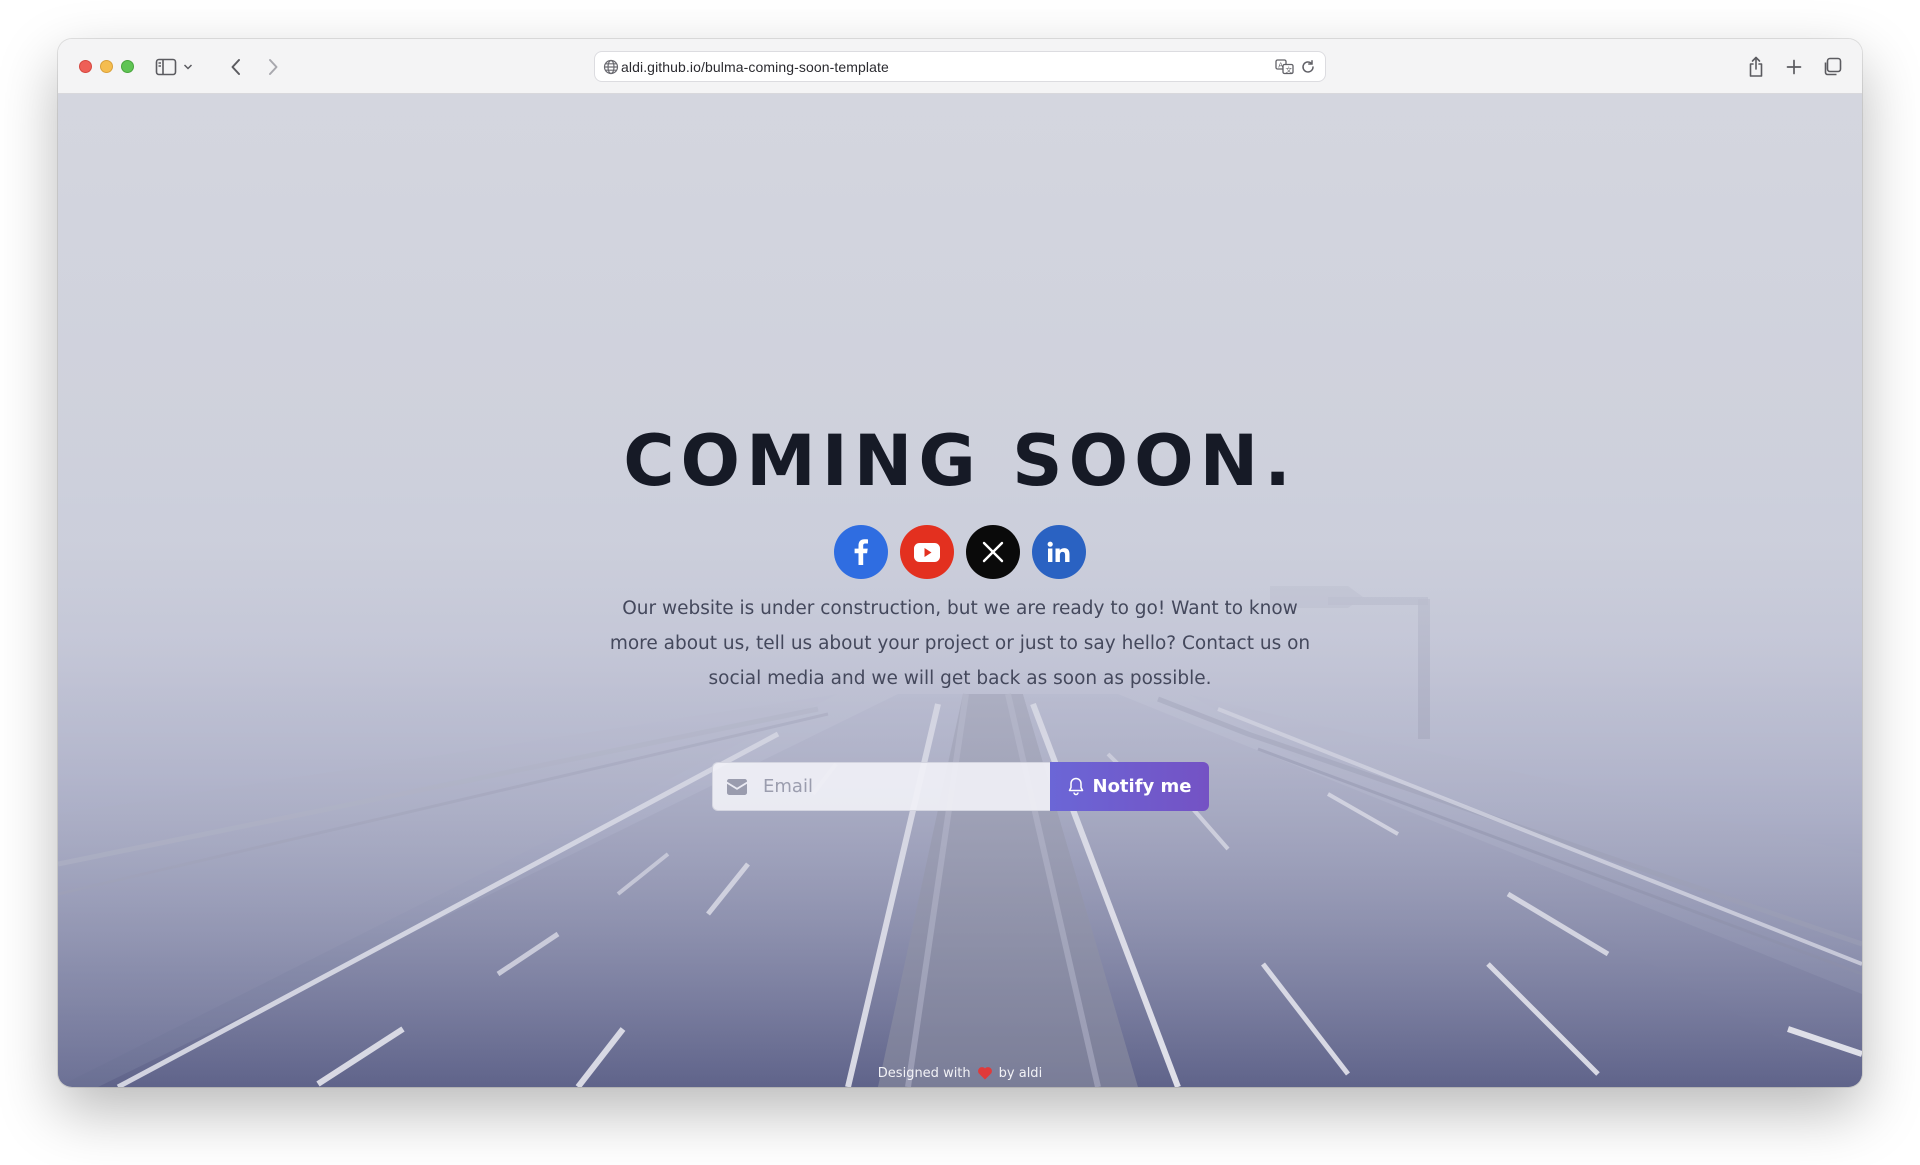  What do you see at coordinates (1142, 786) in the screenshot?
I see `notify-me-label: Notify me` at bounding box center [1142, 786].